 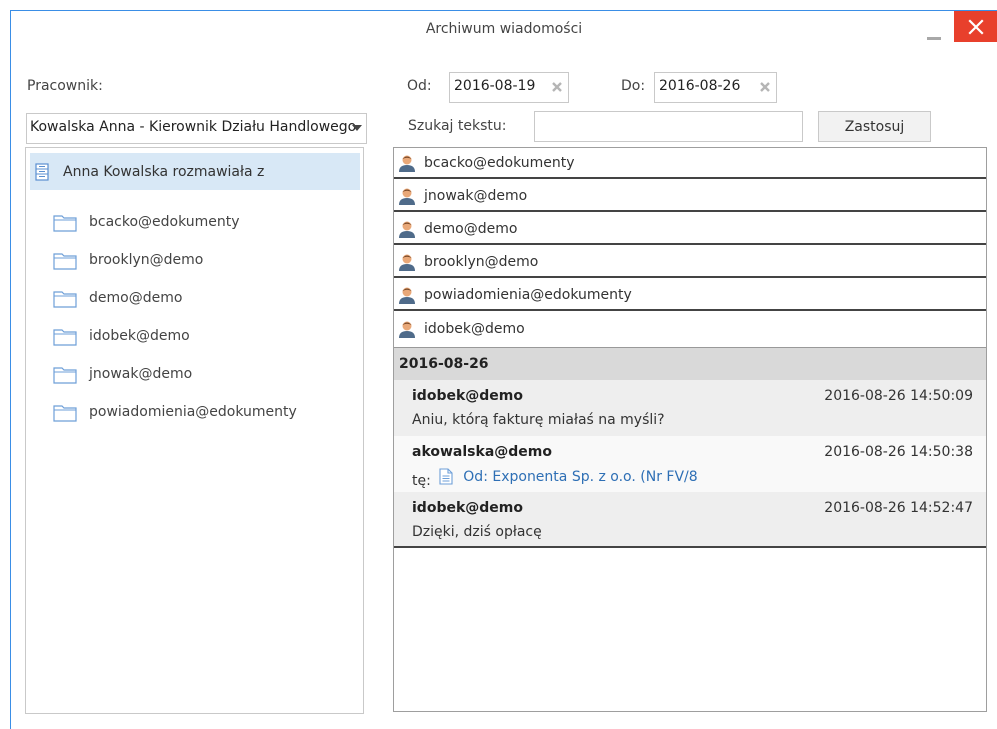 What do you see at coordinates (898, 508) in the screenshot?
I see `message-time: 2016-08-26 14:52:47` at bounding box center [898, 508].